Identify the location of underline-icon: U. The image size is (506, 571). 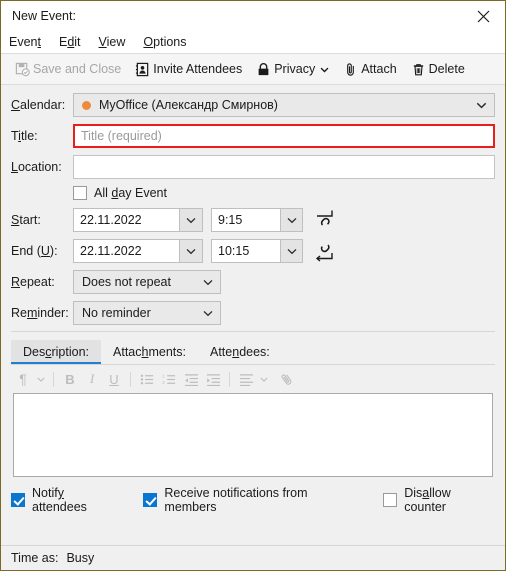
(114, 379).